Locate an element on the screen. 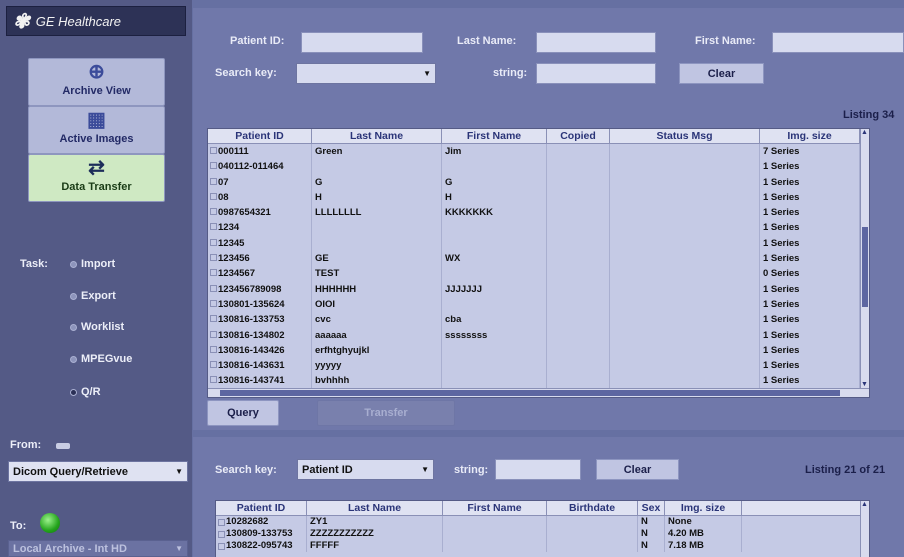  table-row: 130816-143426 erfhtghyujkl 1 Series is located at coordinates (538, 350).